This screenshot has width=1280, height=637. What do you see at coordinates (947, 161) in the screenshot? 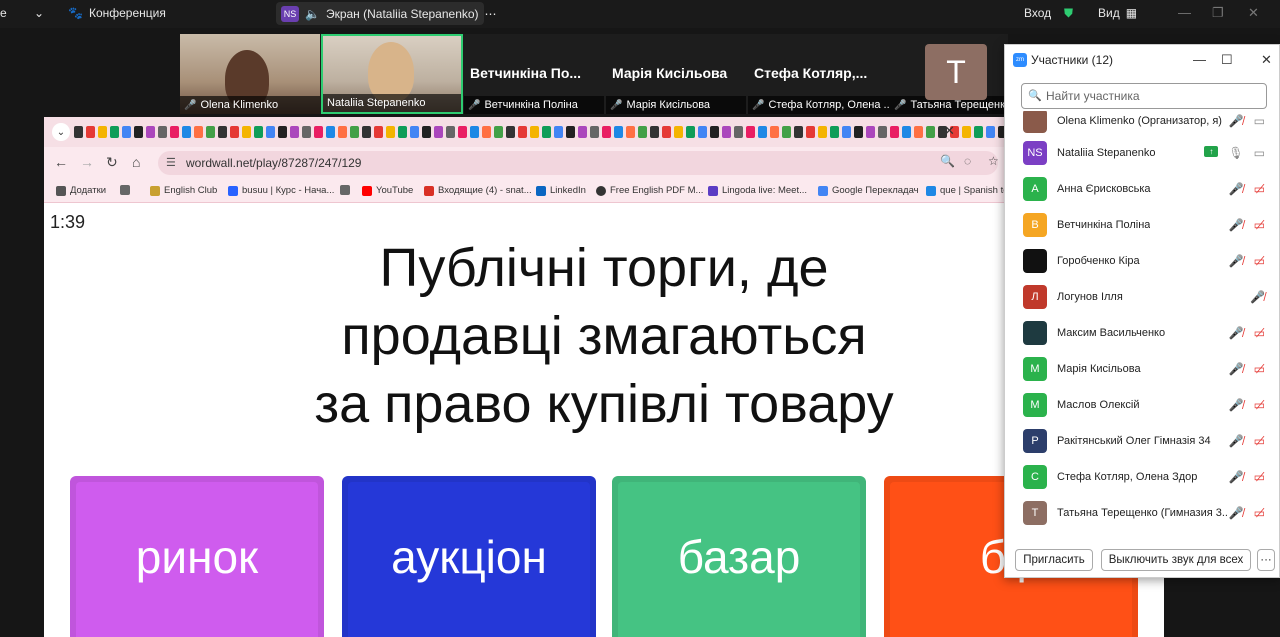
I see `zoom-icon: 🔍` at bounding box center [947, 161].